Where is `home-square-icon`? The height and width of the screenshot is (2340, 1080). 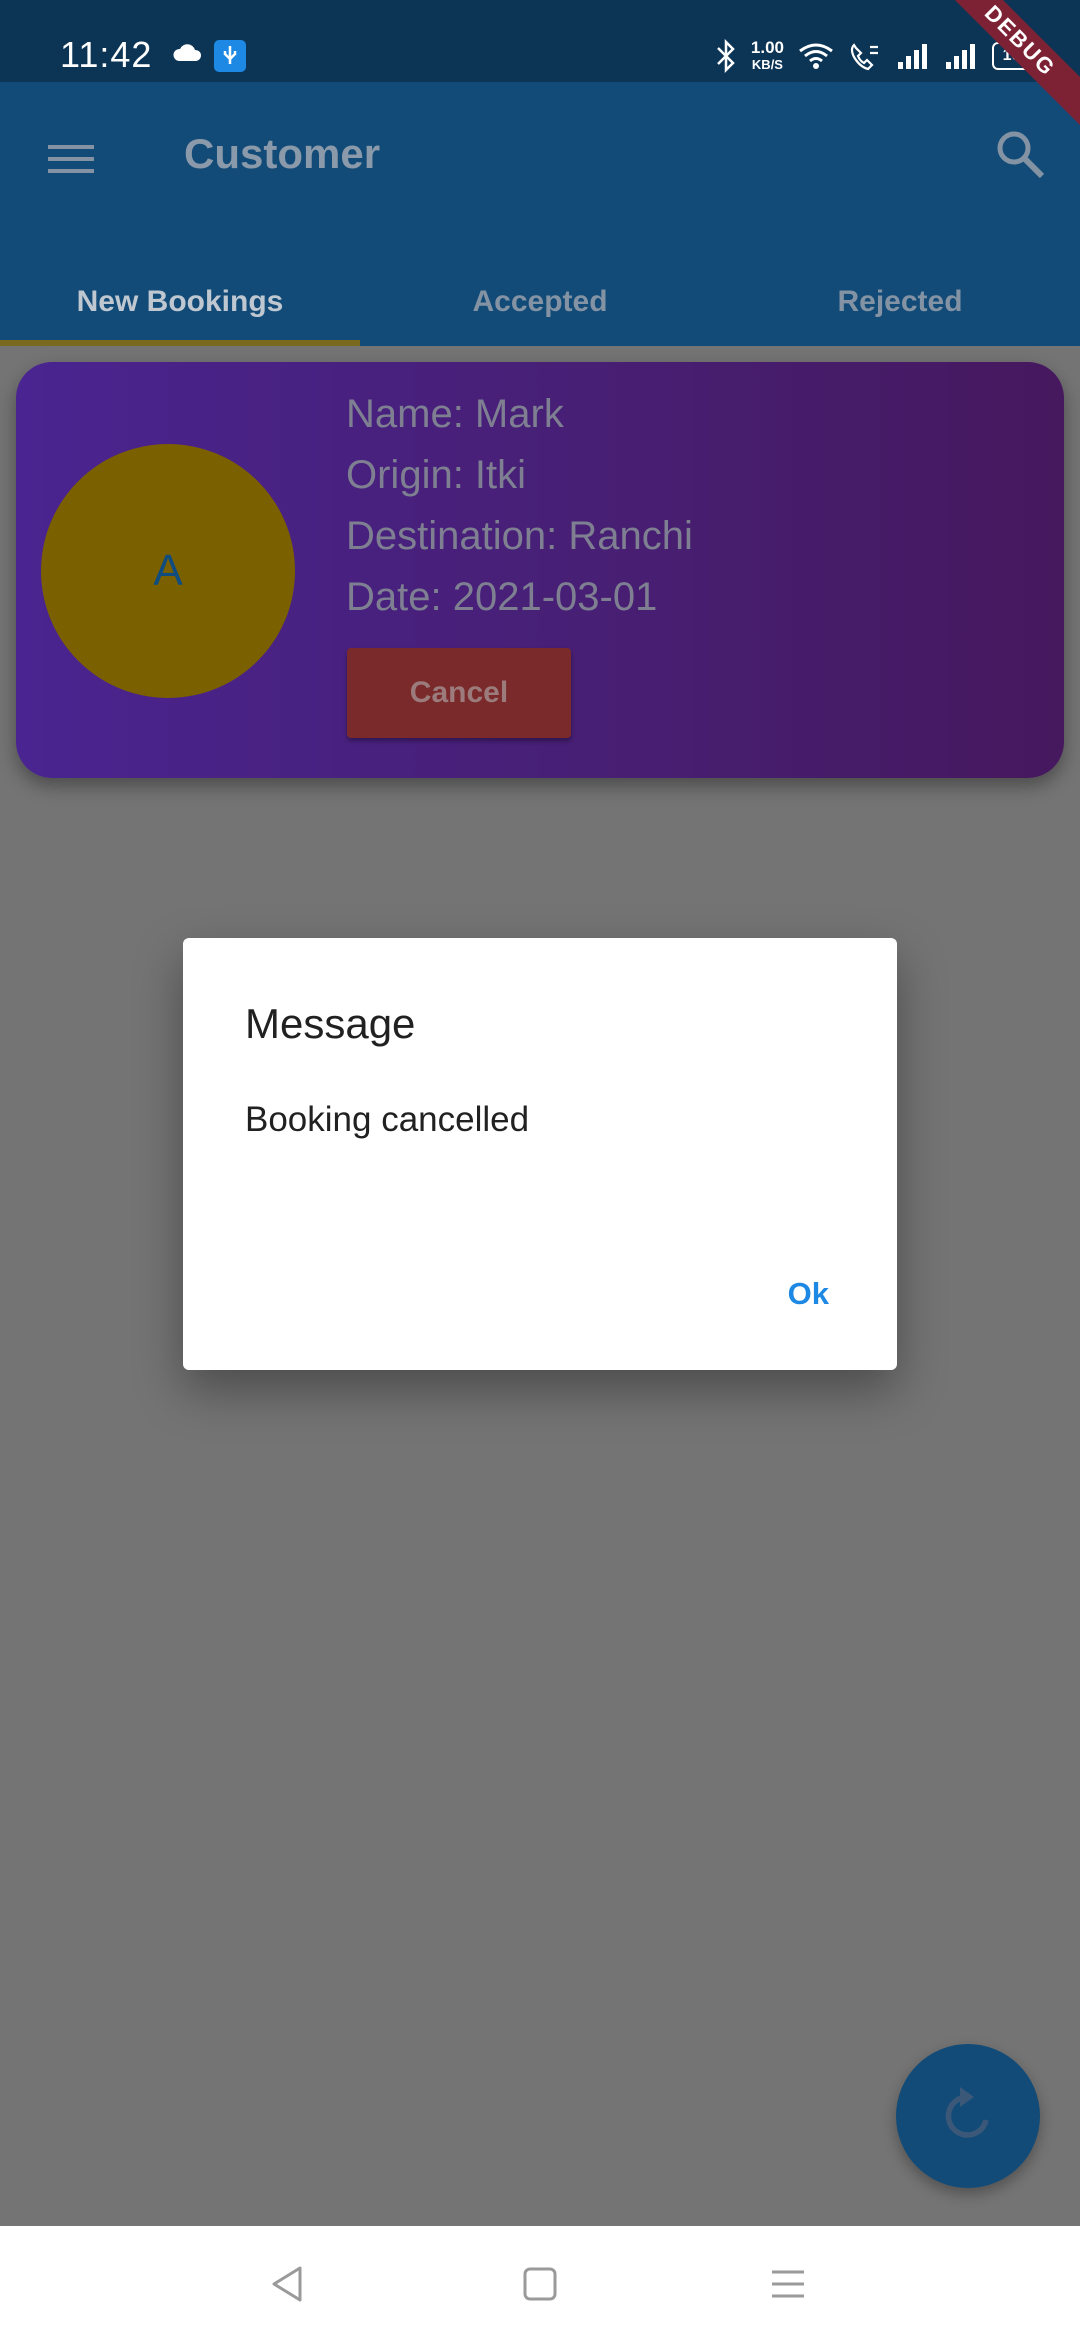
home-square-icon is located at coordinates (540, 2284).